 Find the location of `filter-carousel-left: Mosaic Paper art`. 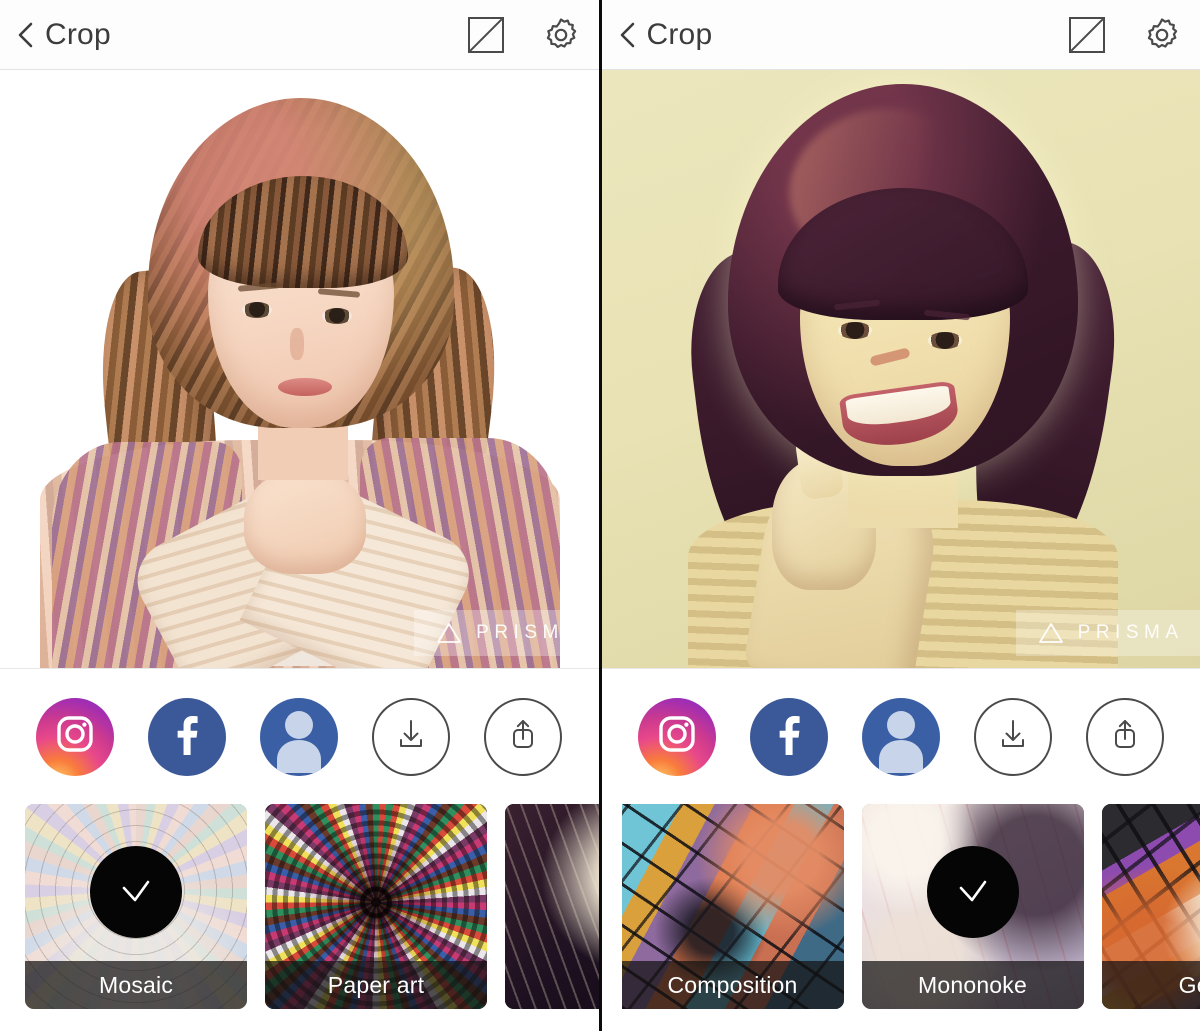

filter-carousel-left: Mosaic Paper art is located at coordinates (299, 917).